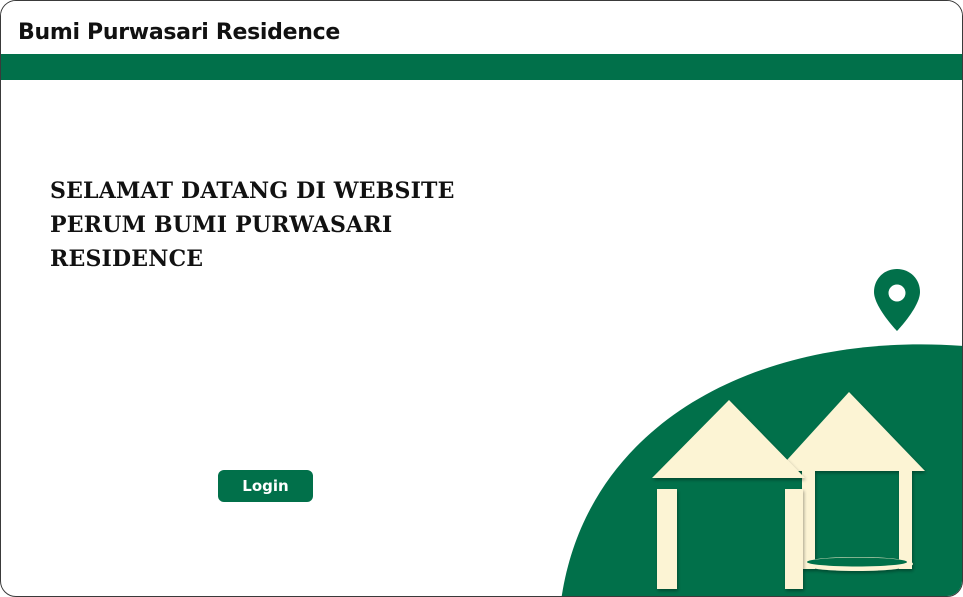  What do you see at coordinates (179, 32) in the screenshot?
I see `site-title: Bumi Purwasari Residence` at bounding box center [179, 32].